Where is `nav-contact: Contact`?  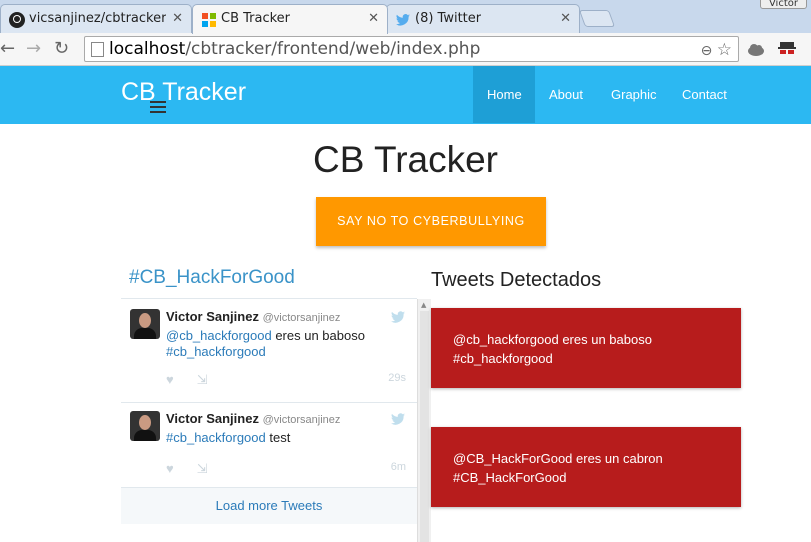 nav-contact: Contact is located at coordinates (704, 94).